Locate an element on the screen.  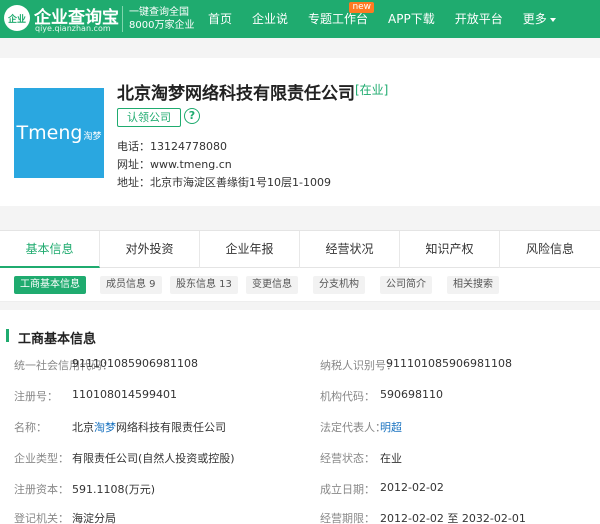
nav-label: 首页 is located at coordinates (220, 19).